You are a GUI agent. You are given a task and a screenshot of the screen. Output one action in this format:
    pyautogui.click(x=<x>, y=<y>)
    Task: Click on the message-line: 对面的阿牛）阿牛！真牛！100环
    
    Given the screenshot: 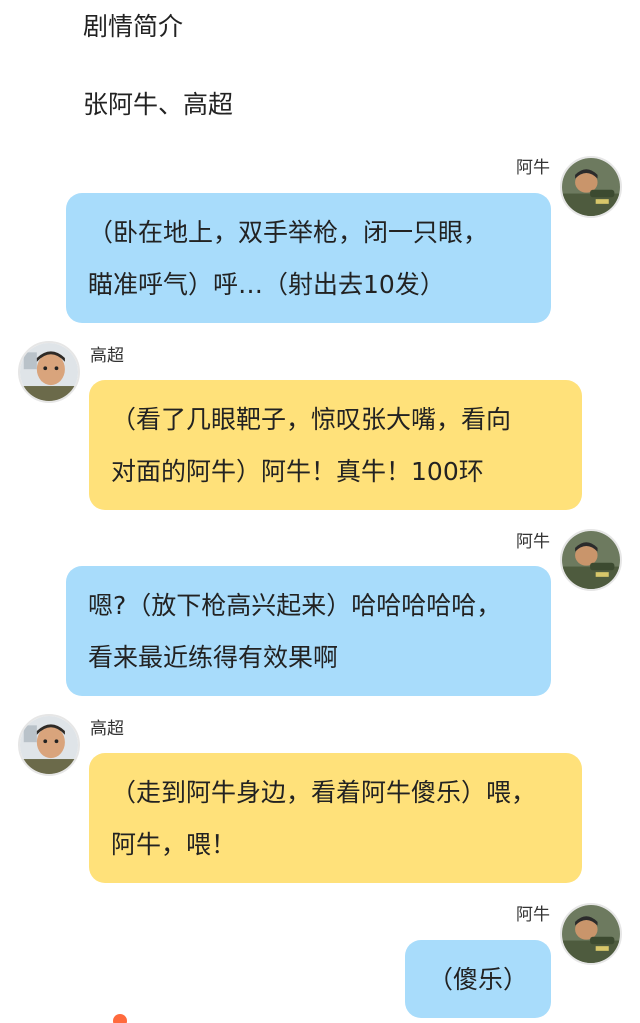 What is the action you would take?
    pyautogui.click(x=297, y=471)
    